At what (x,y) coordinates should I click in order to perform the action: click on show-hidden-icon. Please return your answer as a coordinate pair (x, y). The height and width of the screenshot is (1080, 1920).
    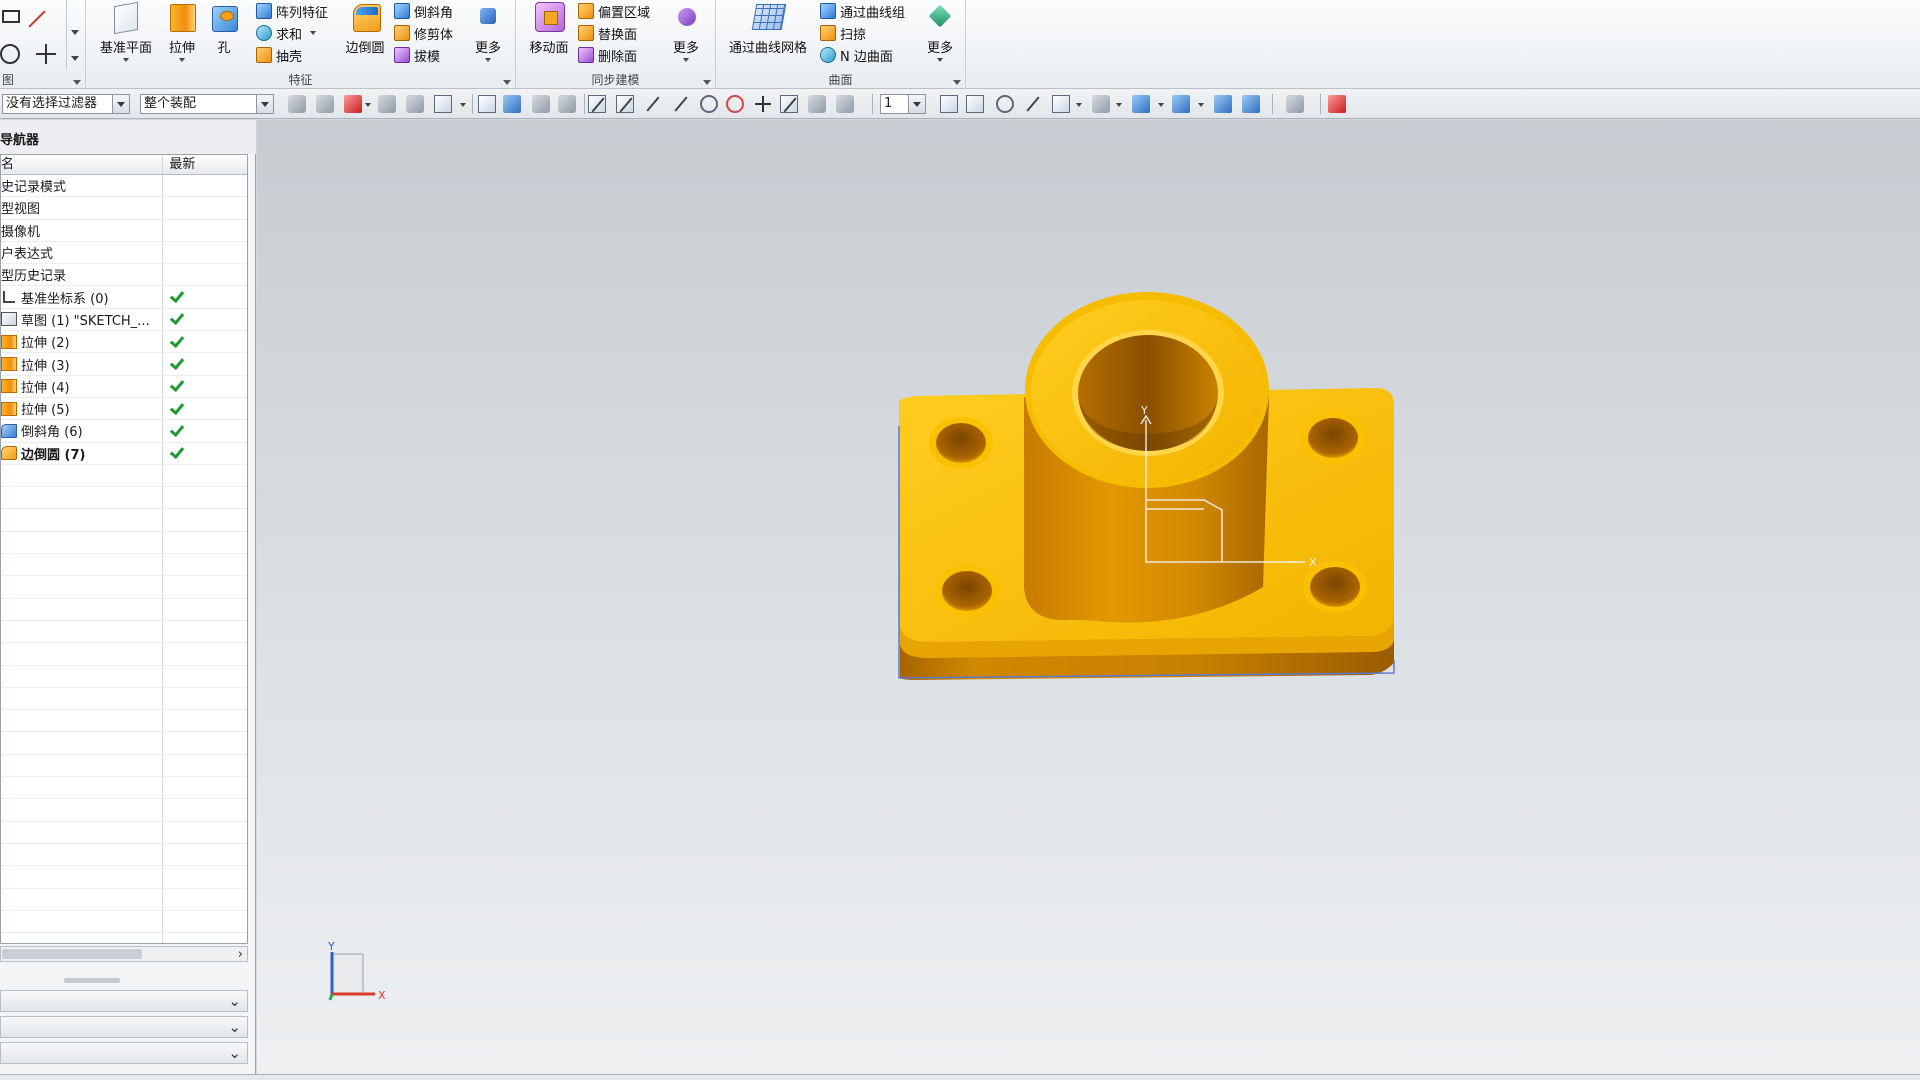
    Looking at the image, I should click on (487, 104).